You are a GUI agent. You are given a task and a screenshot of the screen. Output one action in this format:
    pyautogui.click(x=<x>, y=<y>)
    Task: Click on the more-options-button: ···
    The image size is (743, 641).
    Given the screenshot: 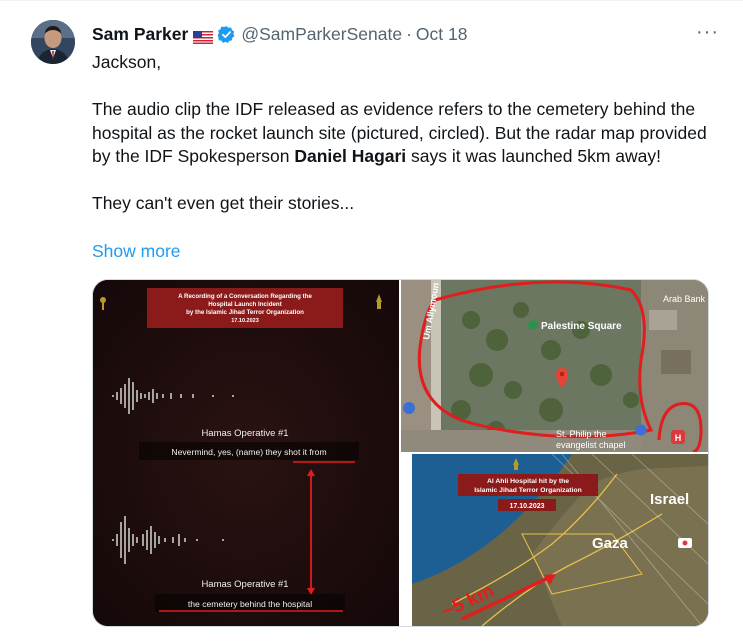 What is the action you would take?
    pyautogui.click(x=707, y=32)
    